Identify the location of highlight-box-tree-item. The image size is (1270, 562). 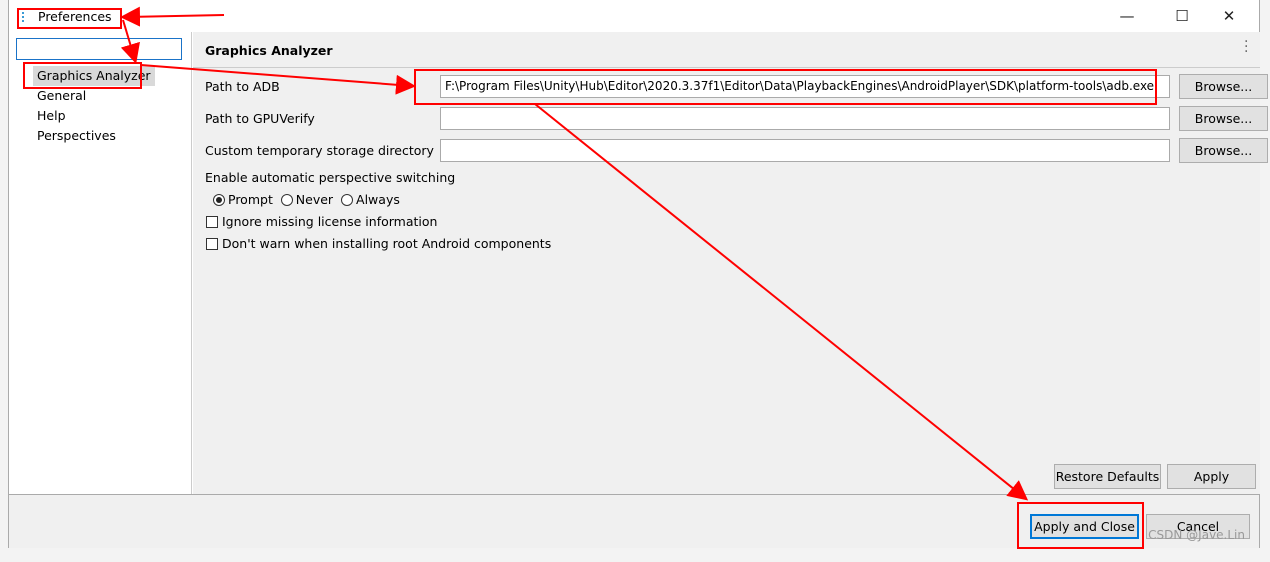
(82, 75).